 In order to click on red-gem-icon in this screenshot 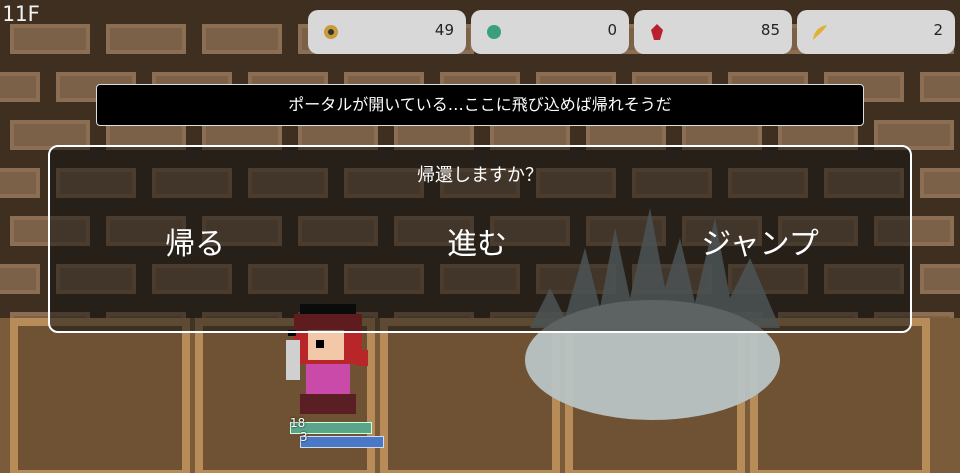, I will do `click(657, 32)`.